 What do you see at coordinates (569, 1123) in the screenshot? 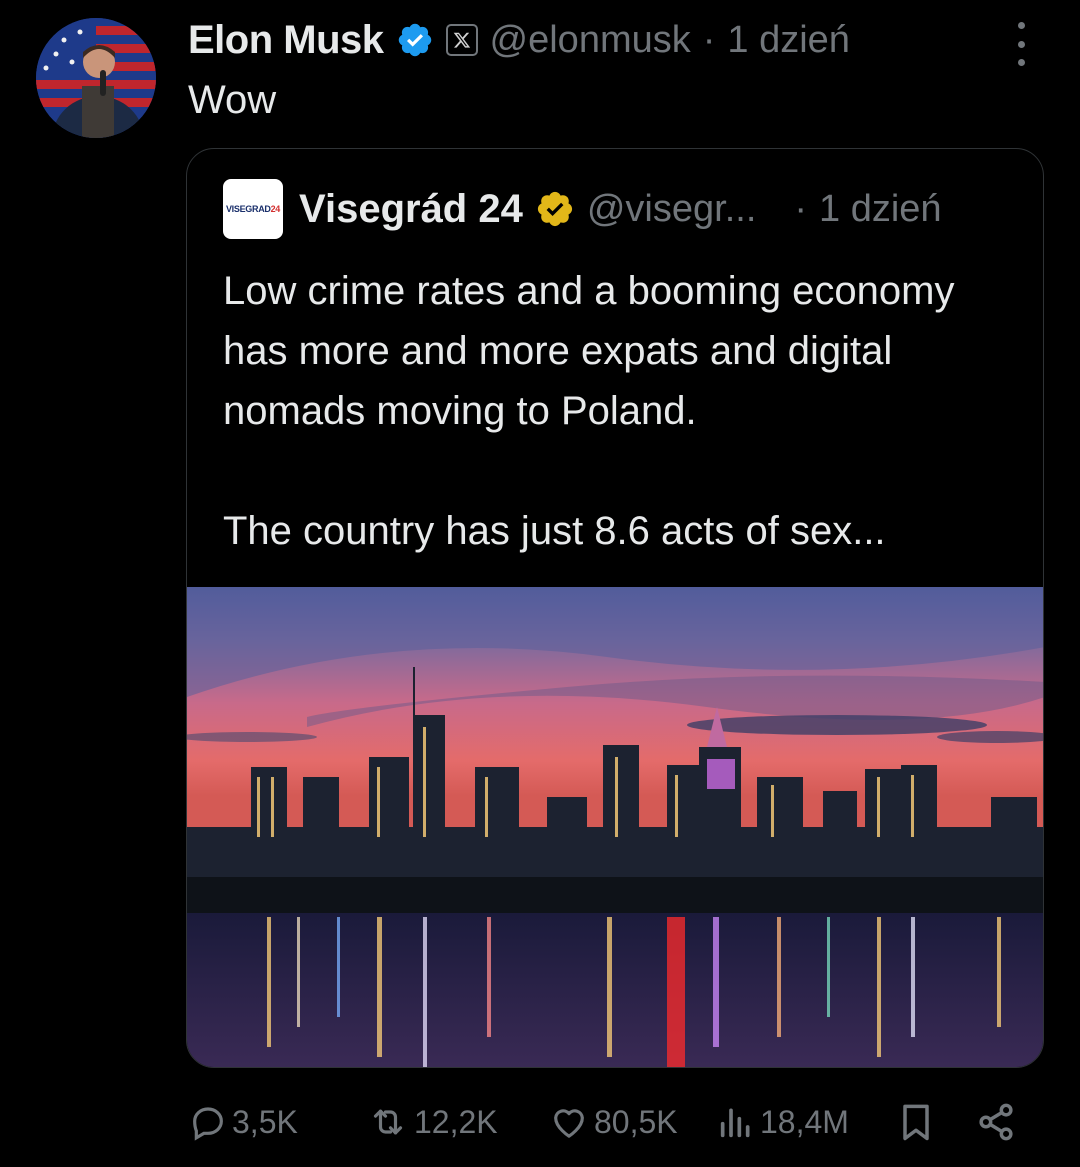
I see `heart-icon` at bounding box center [569, 1123].